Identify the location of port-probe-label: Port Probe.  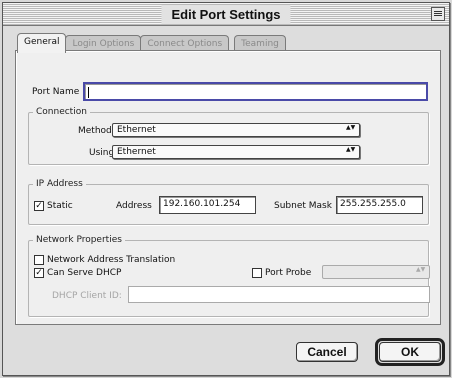
(288, 273).